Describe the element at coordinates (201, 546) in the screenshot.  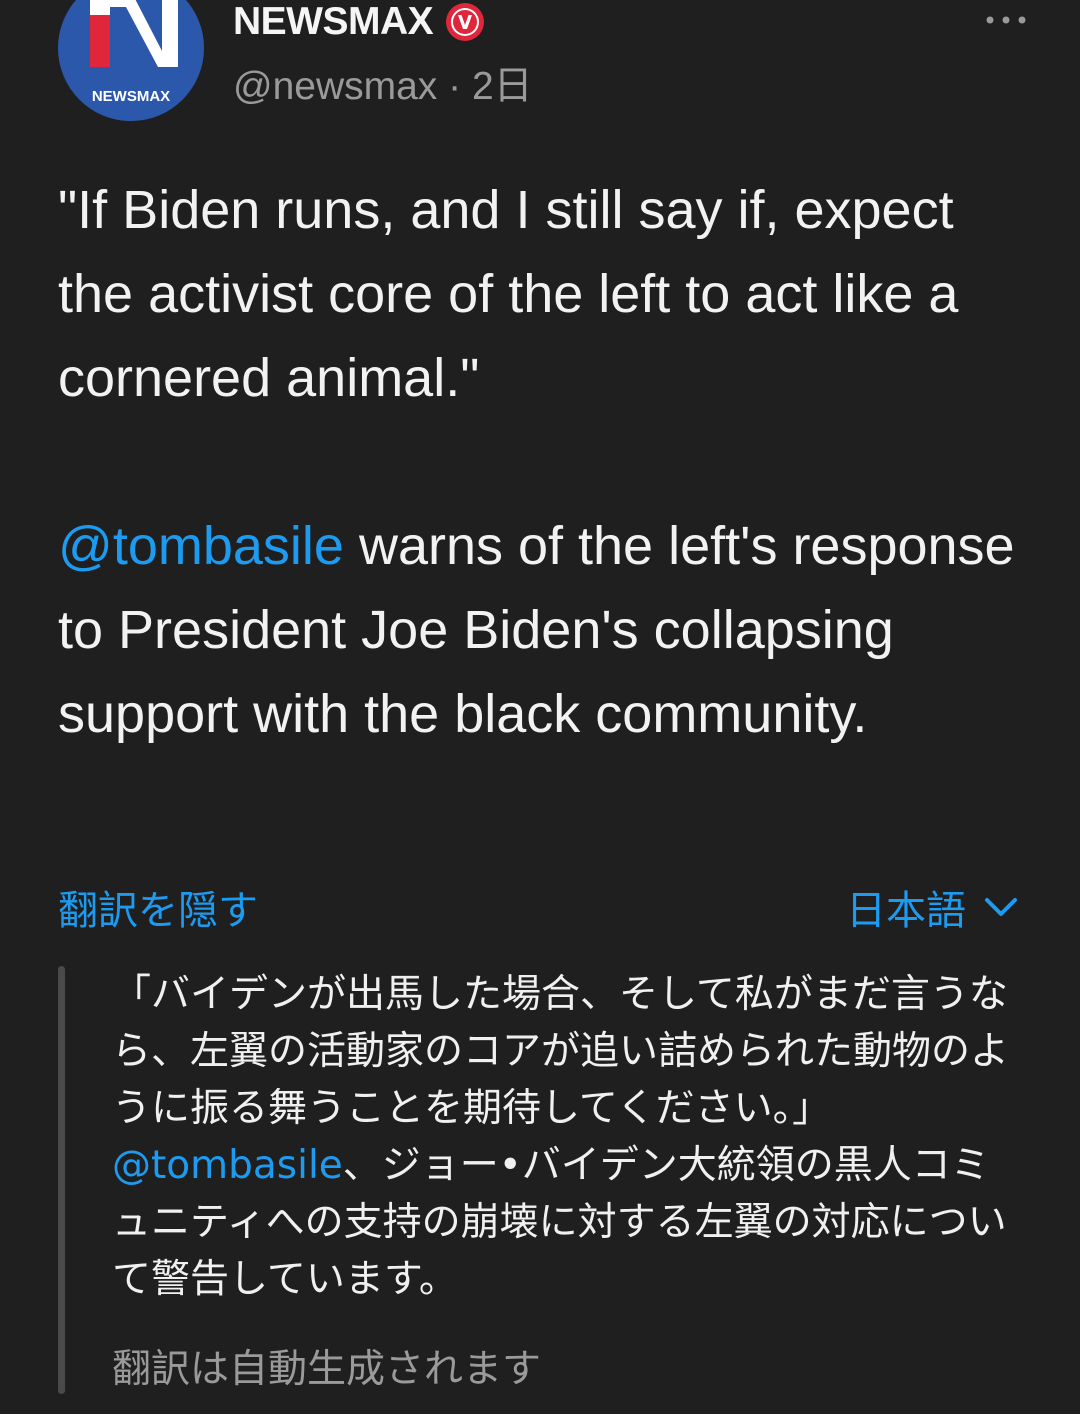
I see `mention-link: @tombasile` at that location.